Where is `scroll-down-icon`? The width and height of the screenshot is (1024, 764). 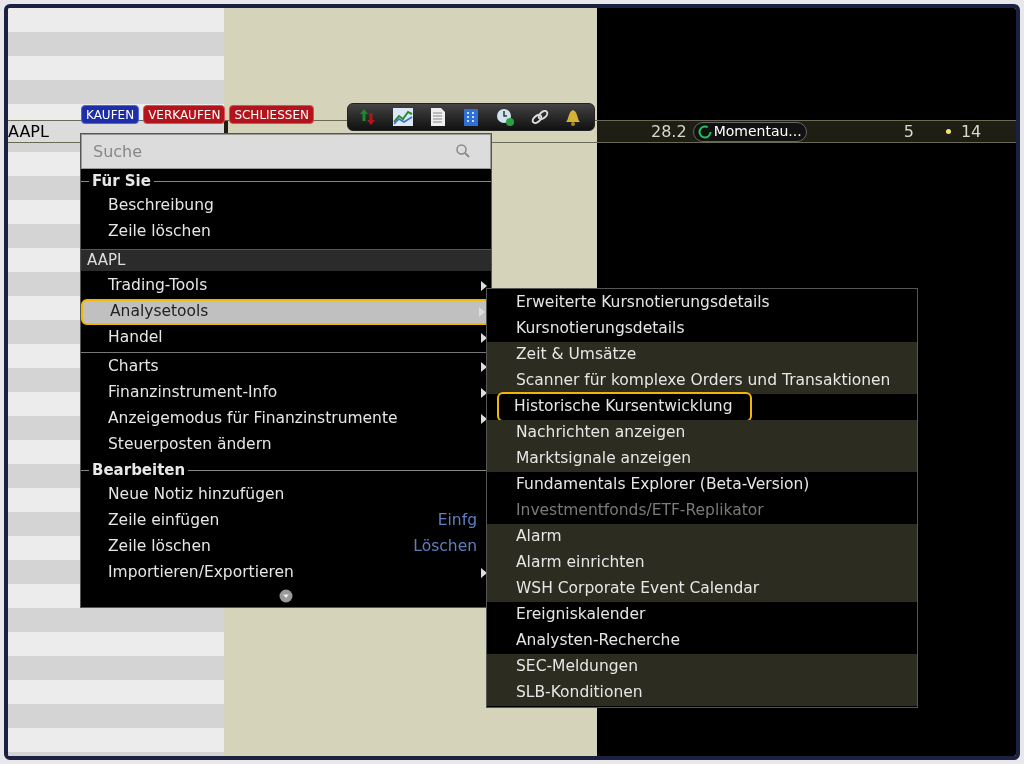 scroll-down-icon is located at coordinates (286, 596).